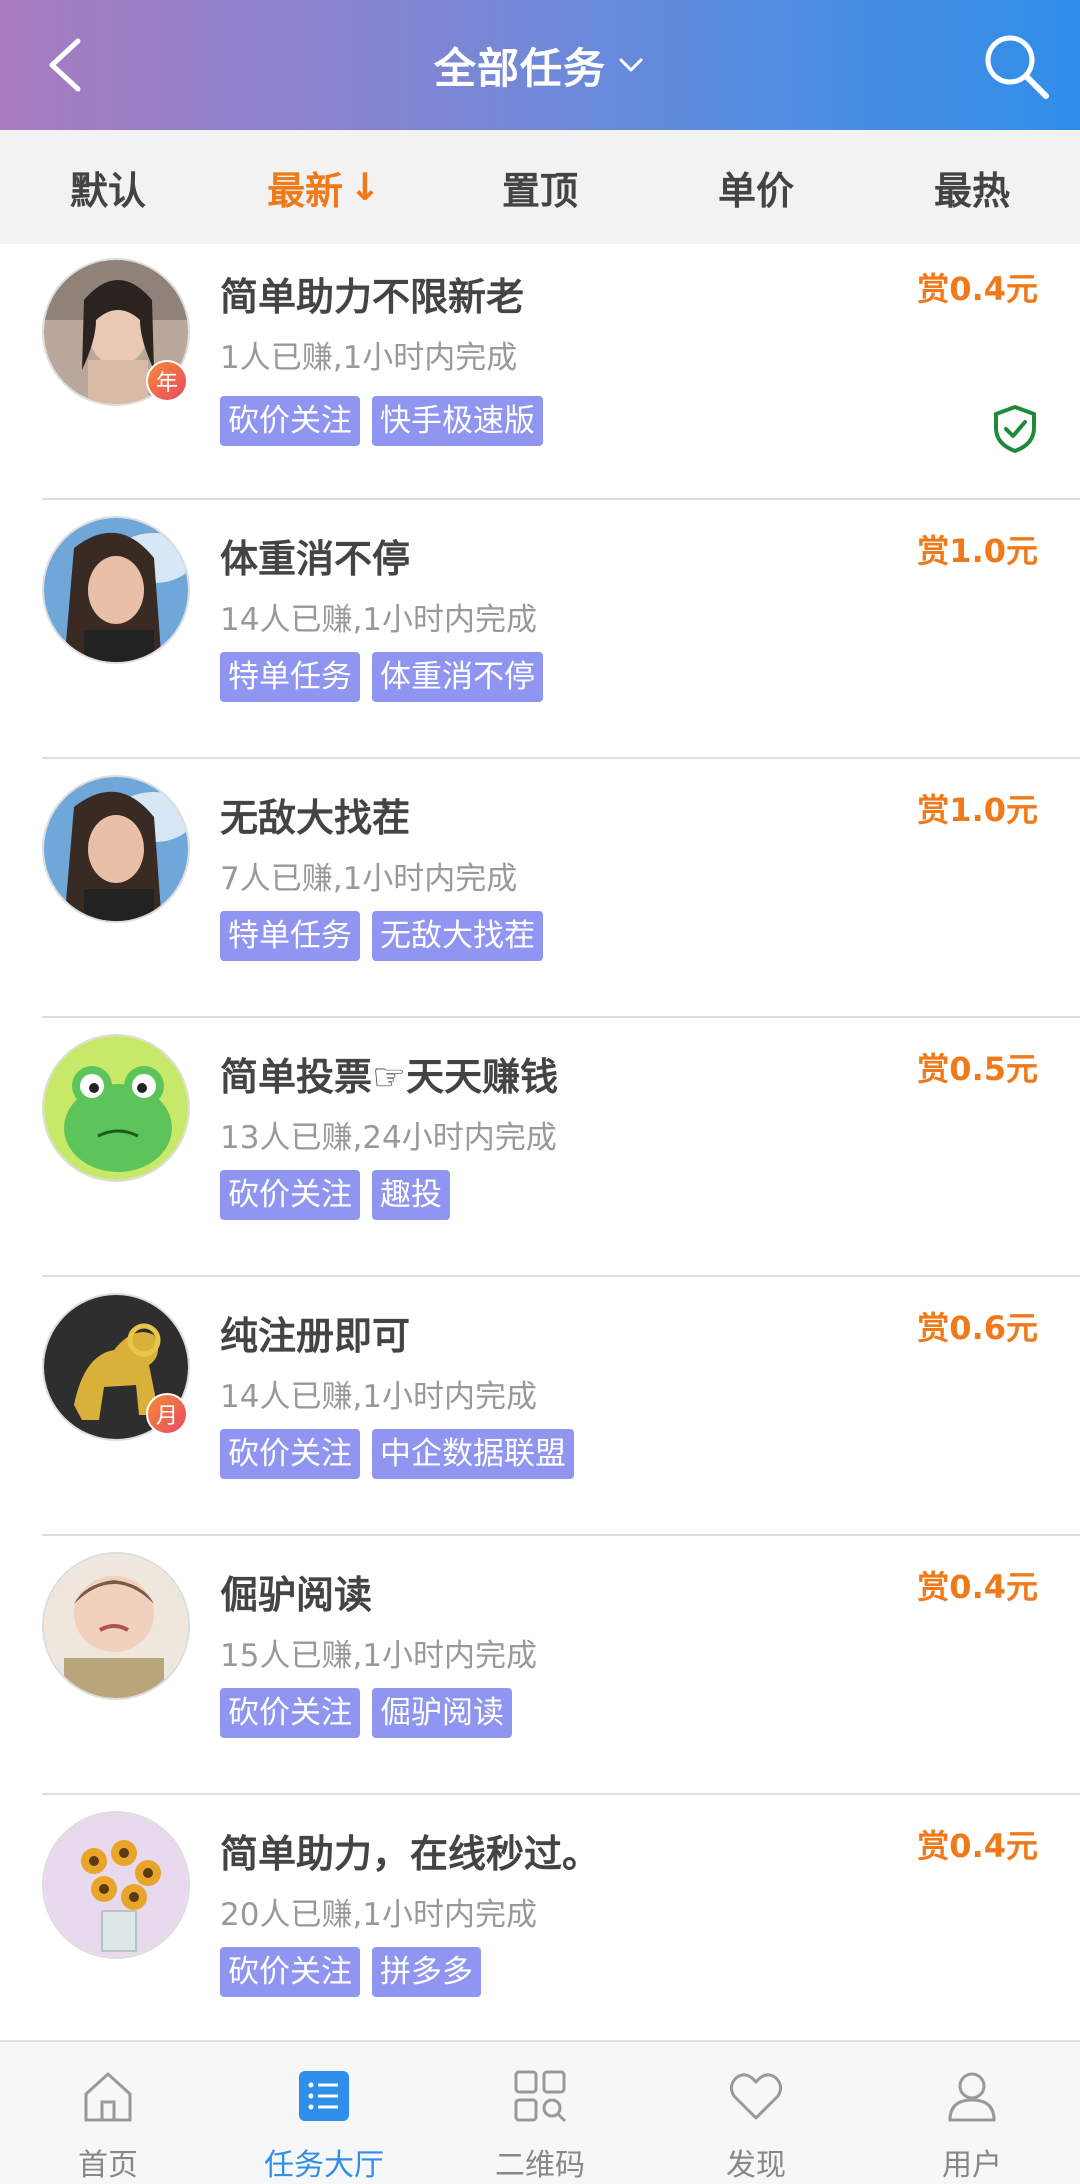  What do you see at coordinates (540, 2165) in the screenshot?
I see `nav-label: 二维码` at bounding box center [540, 2165].